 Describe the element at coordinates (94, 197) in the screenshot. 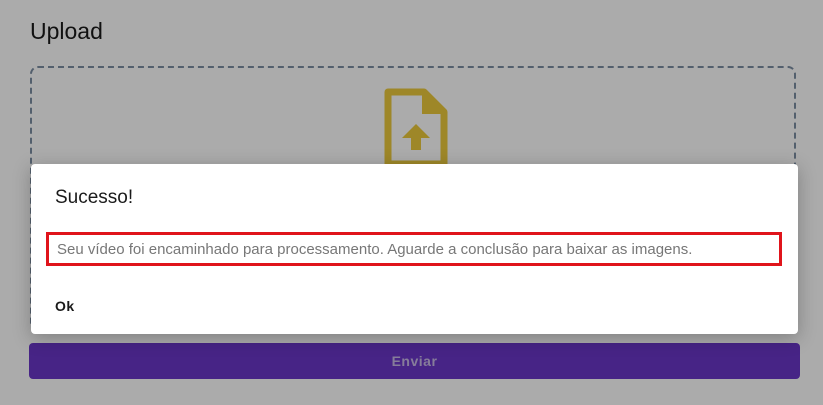

I see `dialog-title: Sucesso!` at that location.